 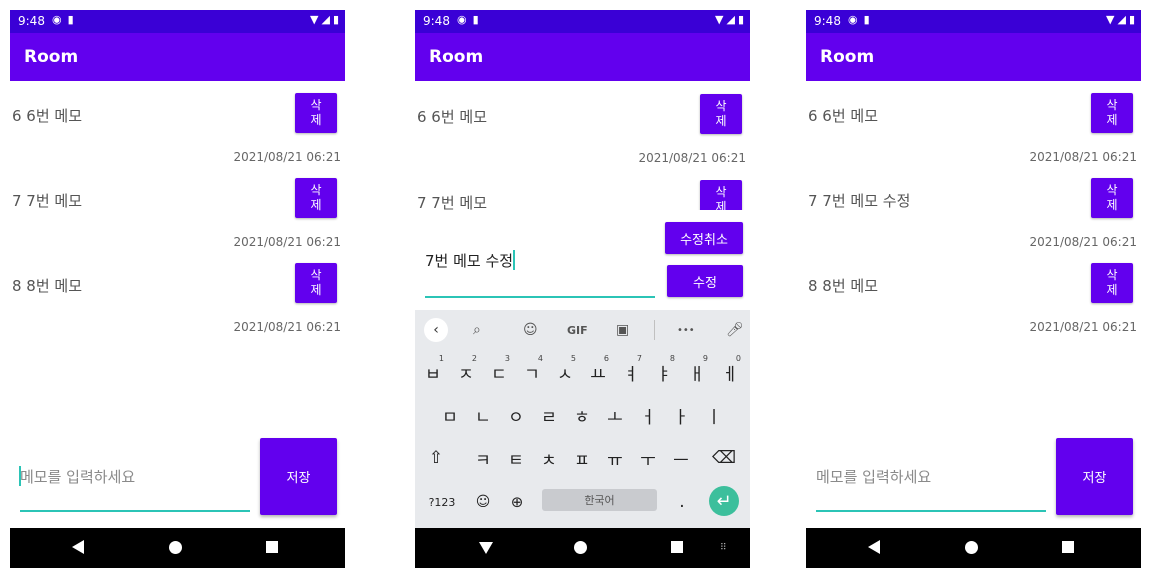 I want to click on gif-icon: GIF, so click(x=577, y=330).